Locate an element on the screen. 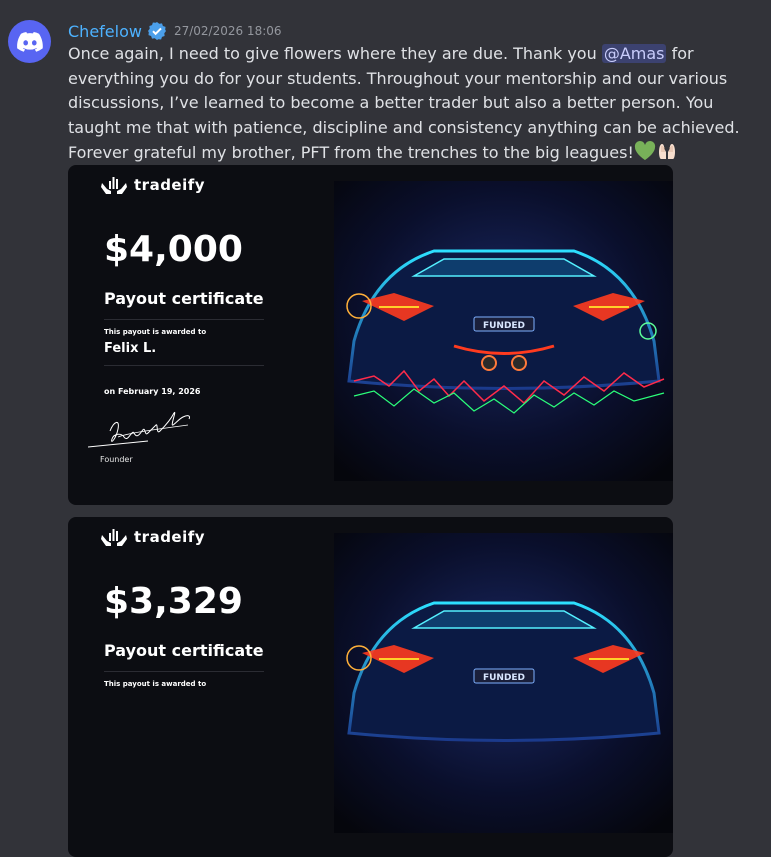 The height and width of the screenshot is (857, 771). message-header: Chefelow 27/02/2026 18:06 is located at coordinates (175, 31).